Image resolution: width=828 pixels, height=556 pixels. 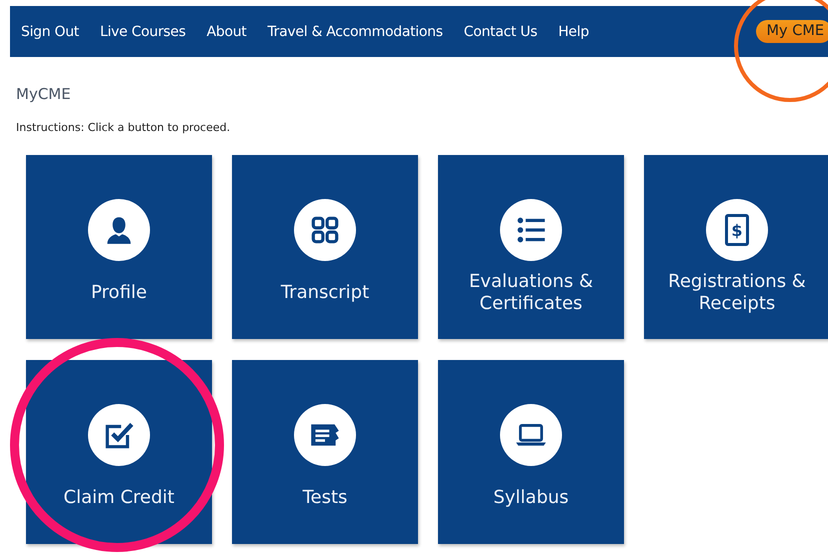 I want to click on my-cme-button: My CME, so click(x=792, y=31).